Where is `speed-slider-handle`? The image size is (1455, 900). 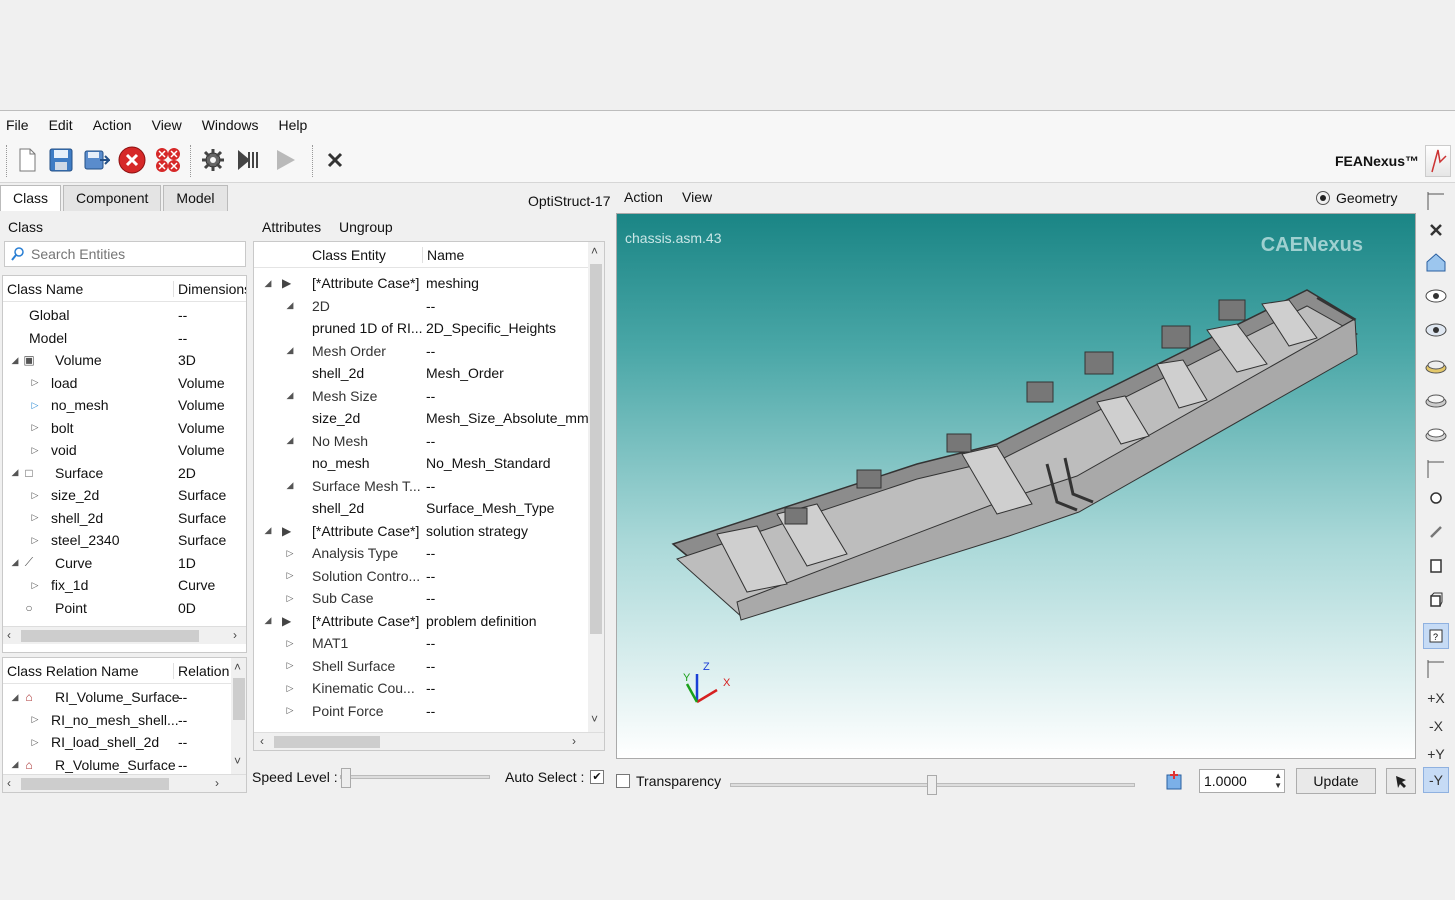 speed-slider-handle is located at coordinates (346, 778).